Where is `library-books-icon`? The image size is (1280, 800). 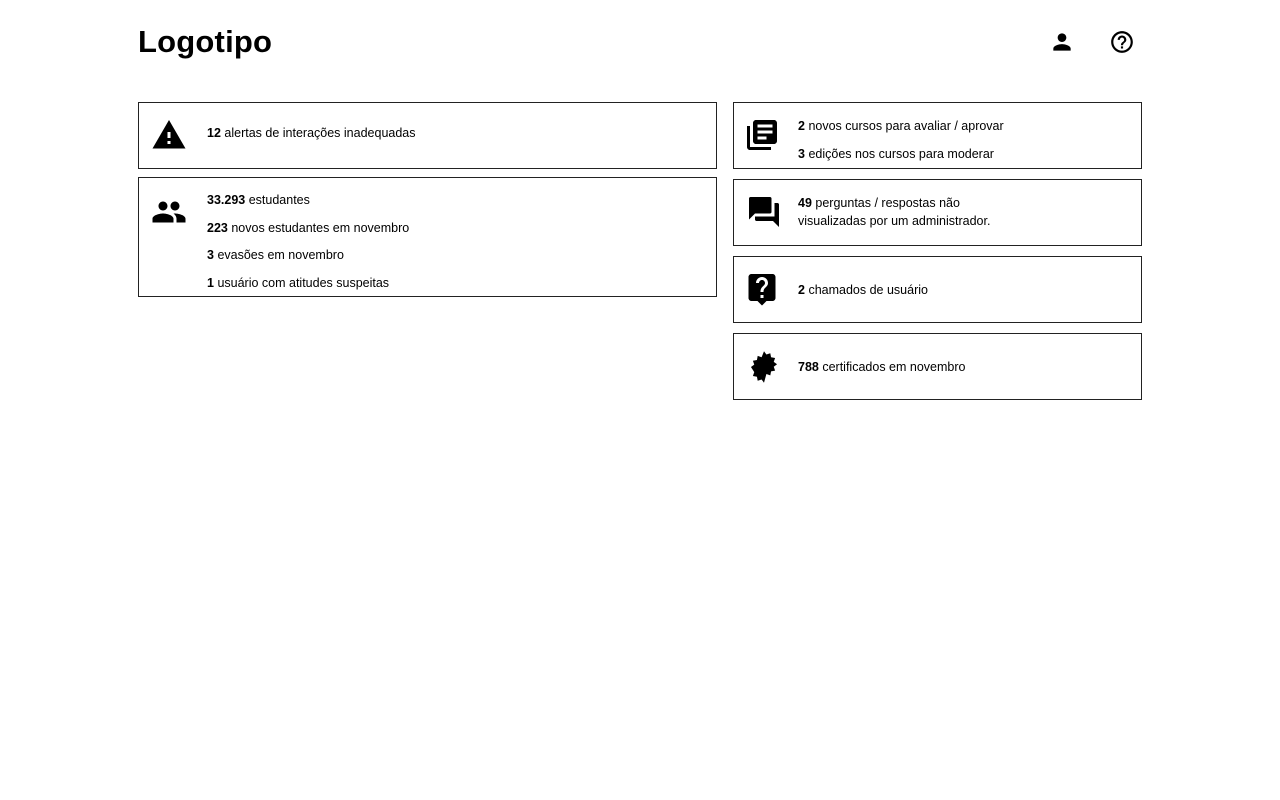 library-books-icon is located at coordinates (762, 135).